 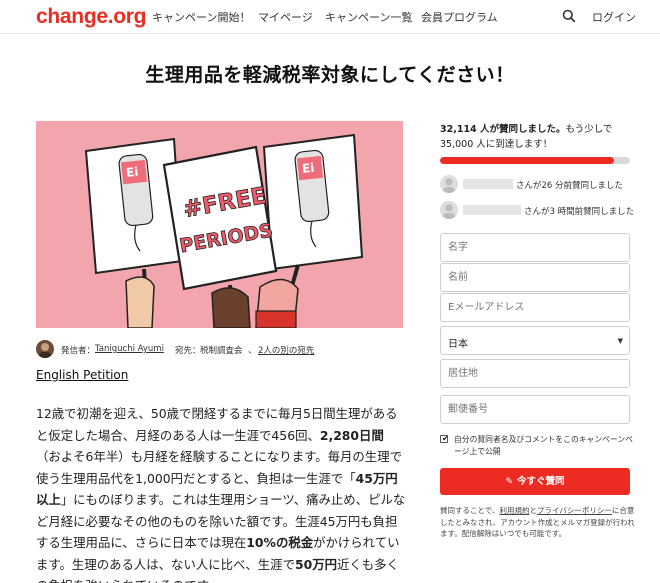 What do you see at coordinates (129, 349) in the screenshot?
I see `author-name-link: Taniguchi Ayumi` at bounding box center [129, 349].